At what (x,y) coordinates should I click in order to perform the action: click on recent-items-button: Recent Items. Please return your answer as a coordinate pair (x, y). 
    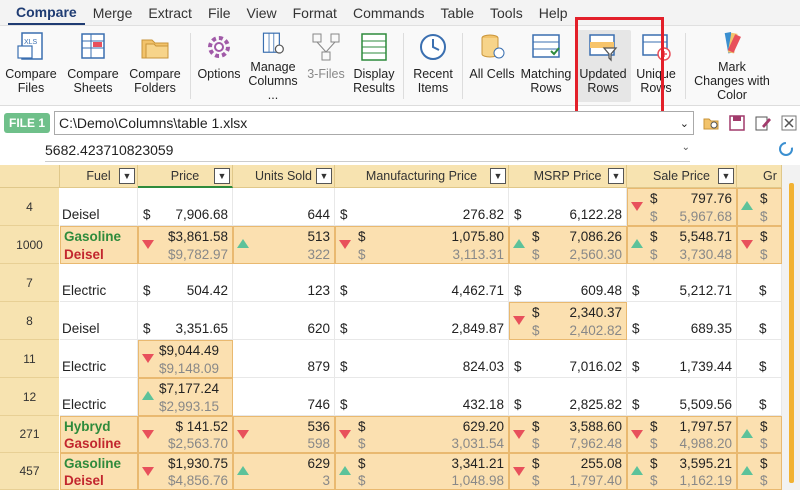
    Looking at the image, I should click on (433, 66).